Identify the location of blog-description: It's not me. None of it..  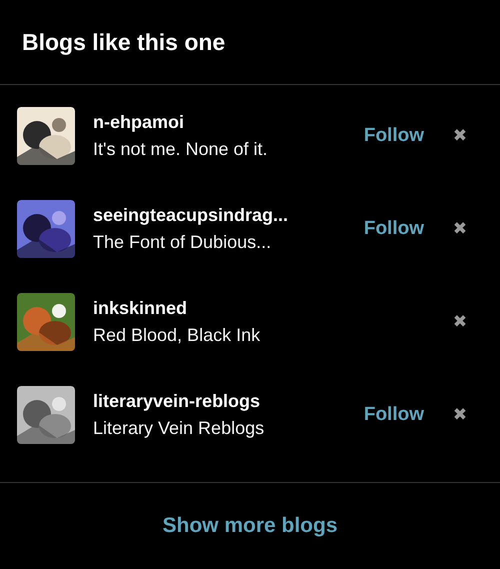
(181, 149).